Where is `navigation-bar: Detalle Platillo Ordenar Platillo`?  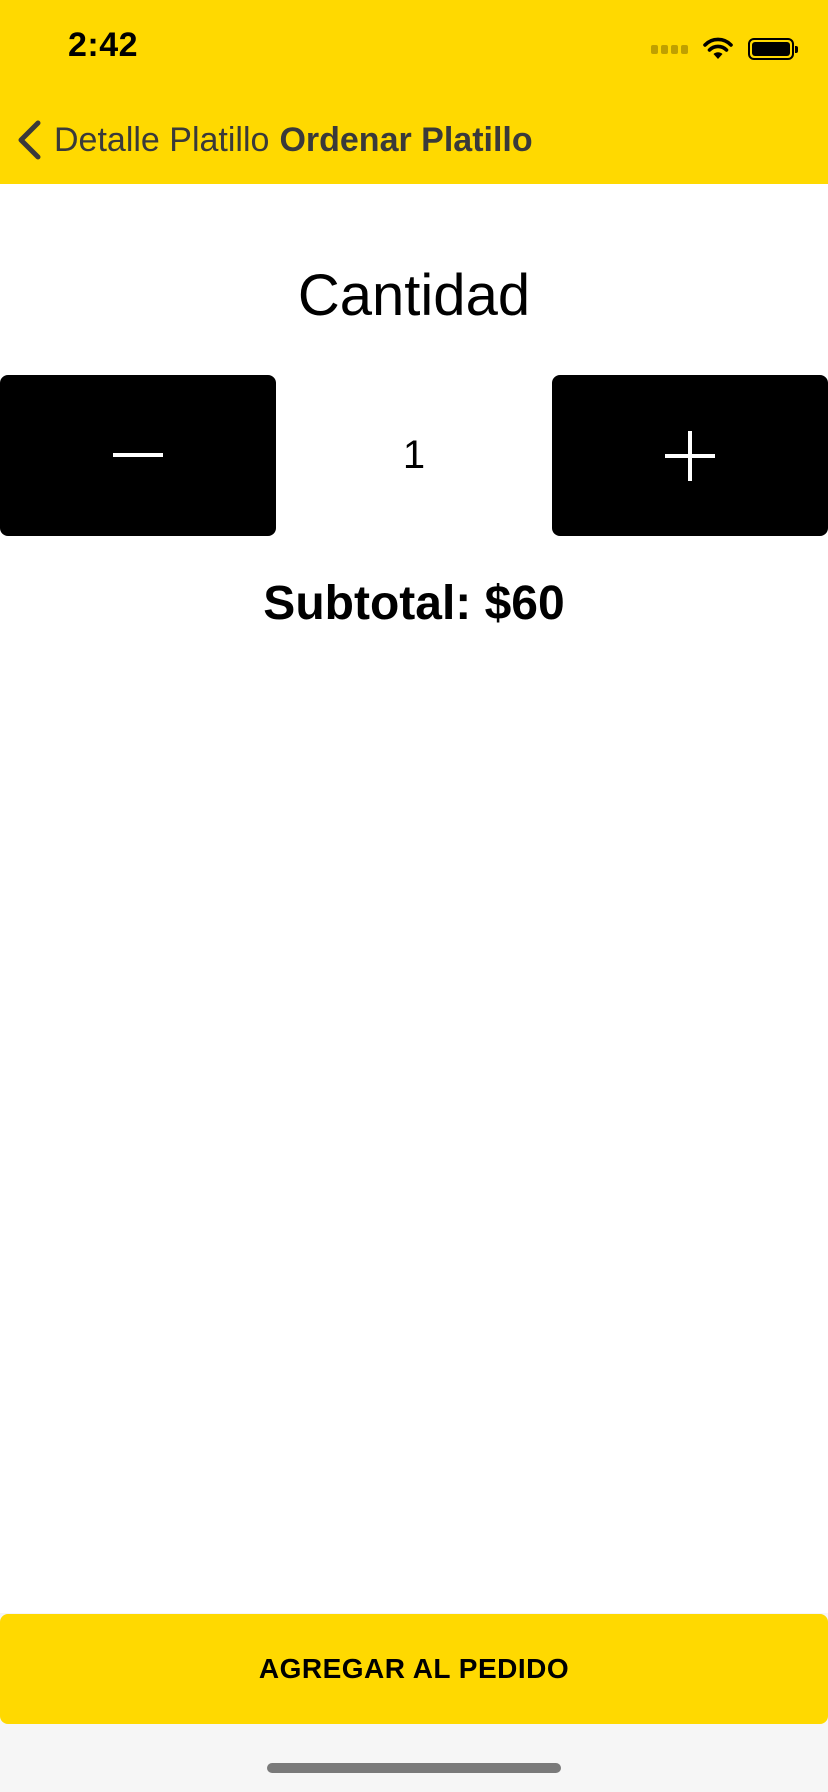
navigation-bar: Detalle Platillo Ordenar Platillo is located at coordinates (414, 140).